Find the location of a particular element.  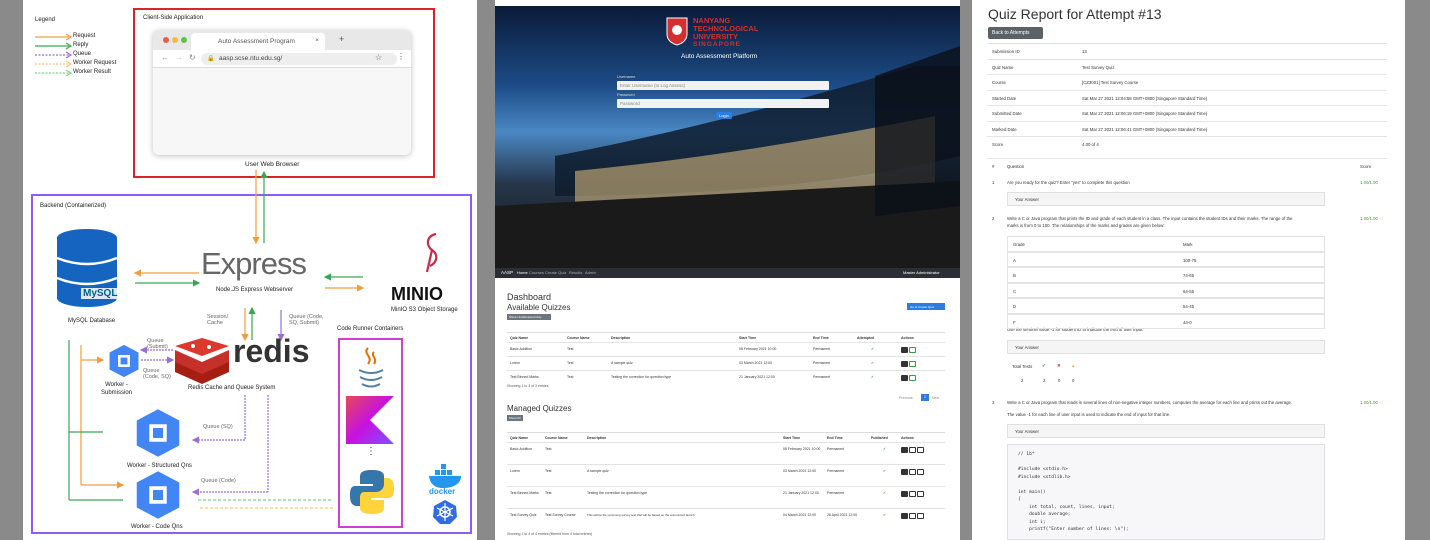

mark-range: 64-55 is located at coordinates (1188, 291).